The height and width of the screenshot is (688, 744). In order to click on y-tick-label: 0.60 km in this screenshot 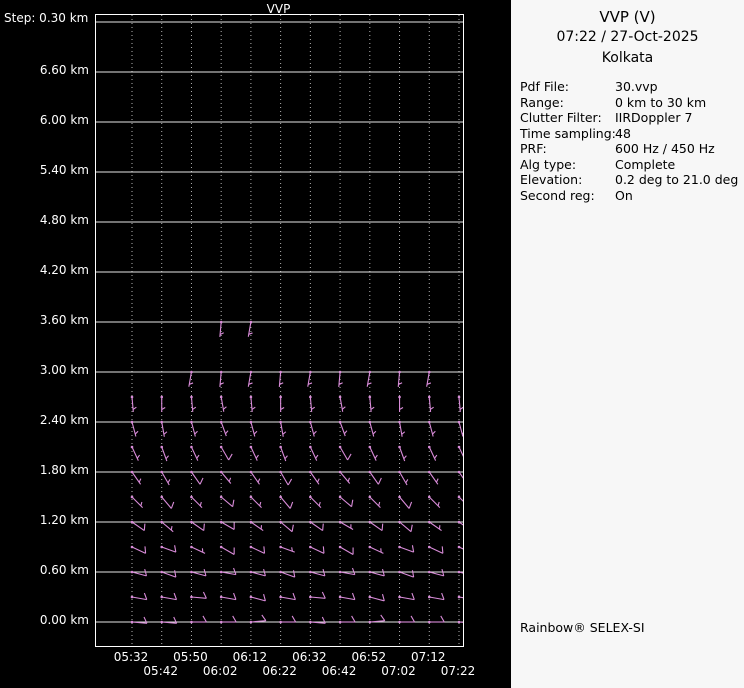, I will do `click(64, 570)`.